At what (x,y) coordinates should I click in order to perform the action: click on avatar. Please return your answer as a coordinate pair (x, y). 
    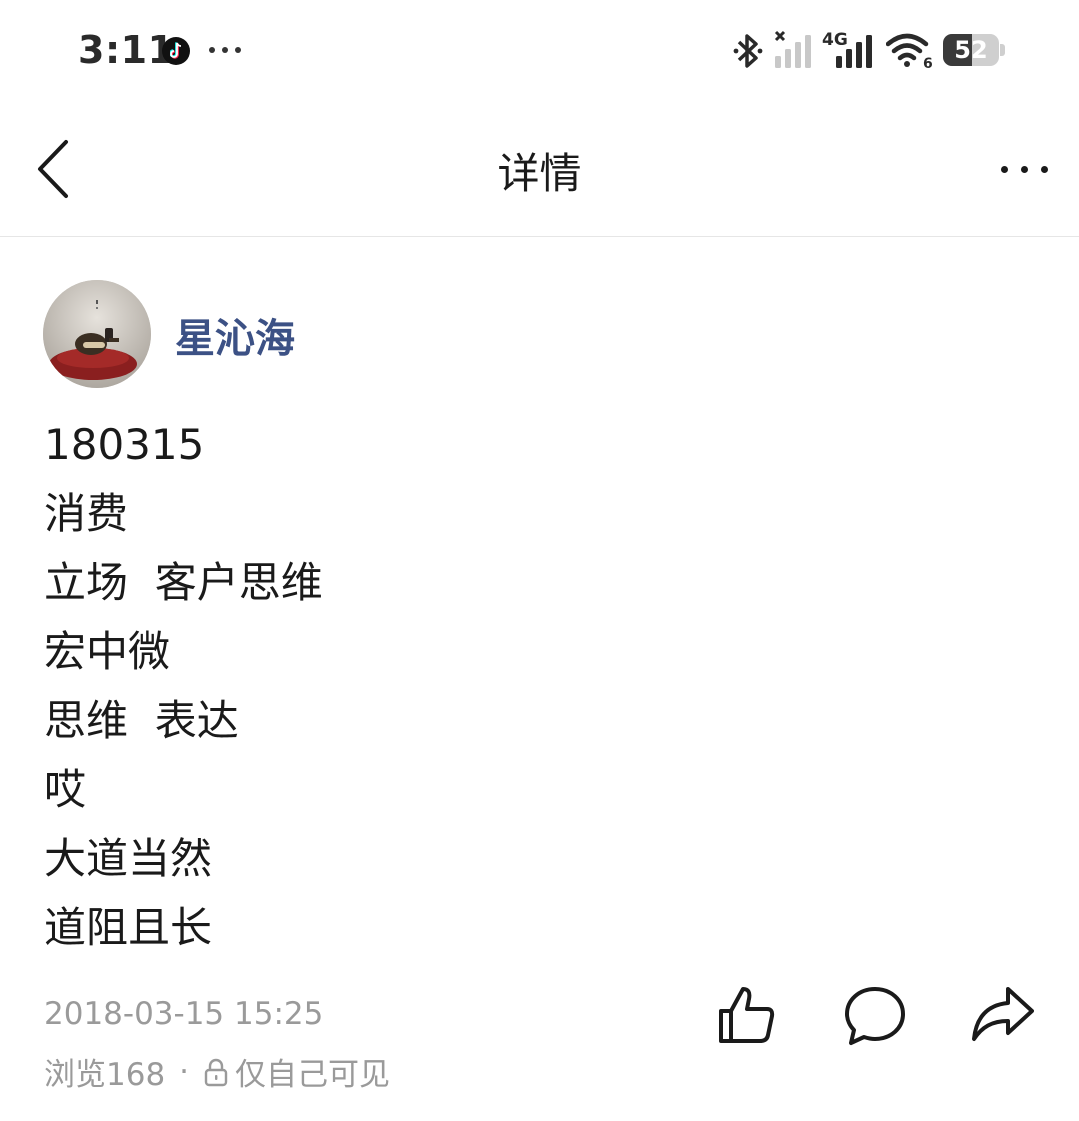
    Looking at the image, I should click on (97, 334).